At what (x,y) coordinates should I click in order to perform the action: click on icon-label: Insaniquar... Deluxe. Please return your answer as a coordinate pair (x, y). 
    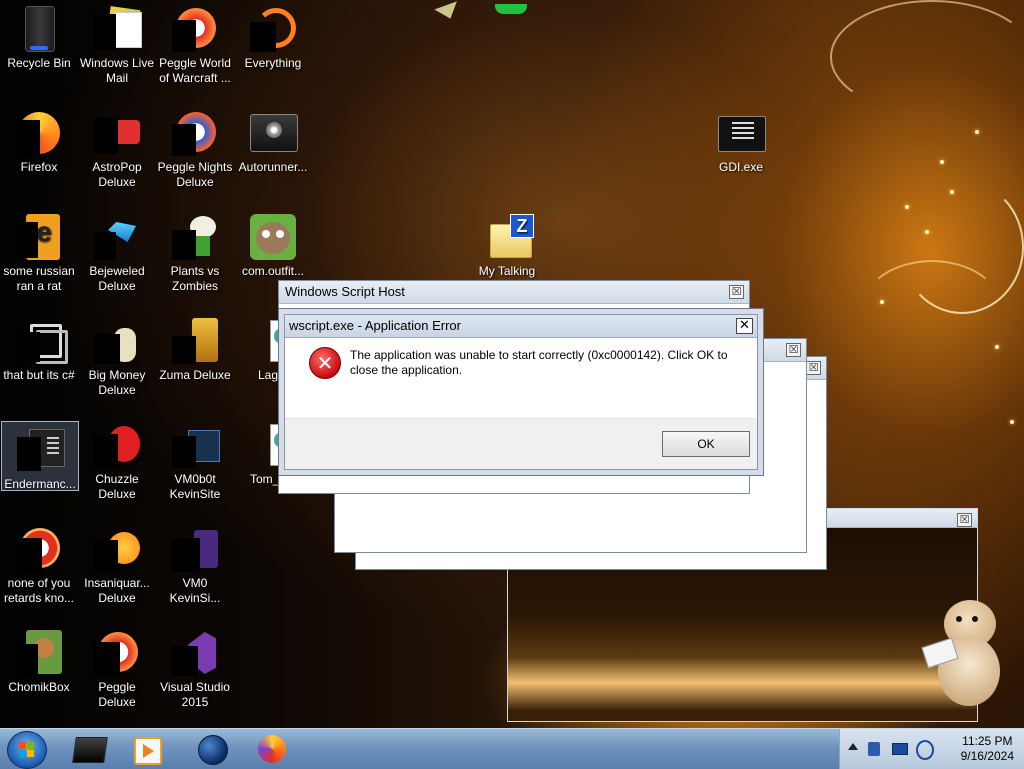
    Looking at the image, I should click on (117, 590).